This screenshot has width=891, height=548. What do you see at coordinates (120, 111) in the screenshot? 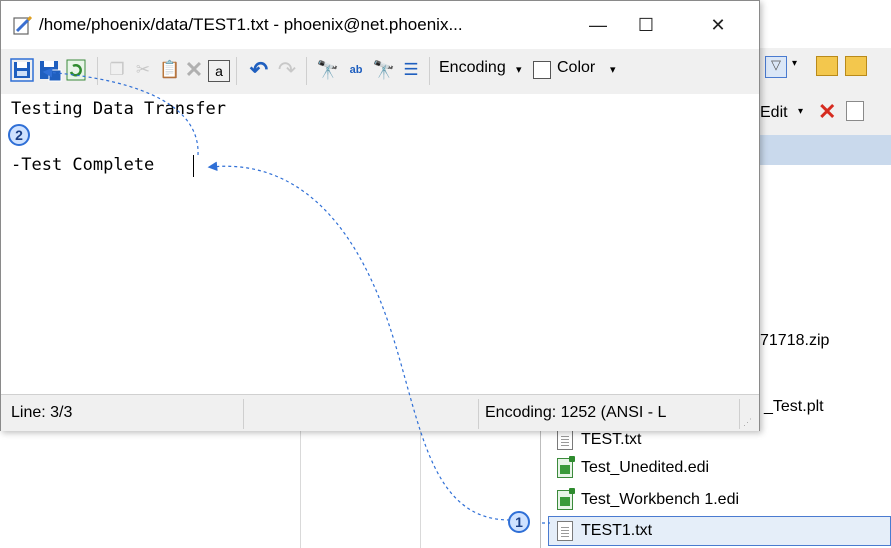
I see `arrow-to-save` at bounding box center [120, 111].